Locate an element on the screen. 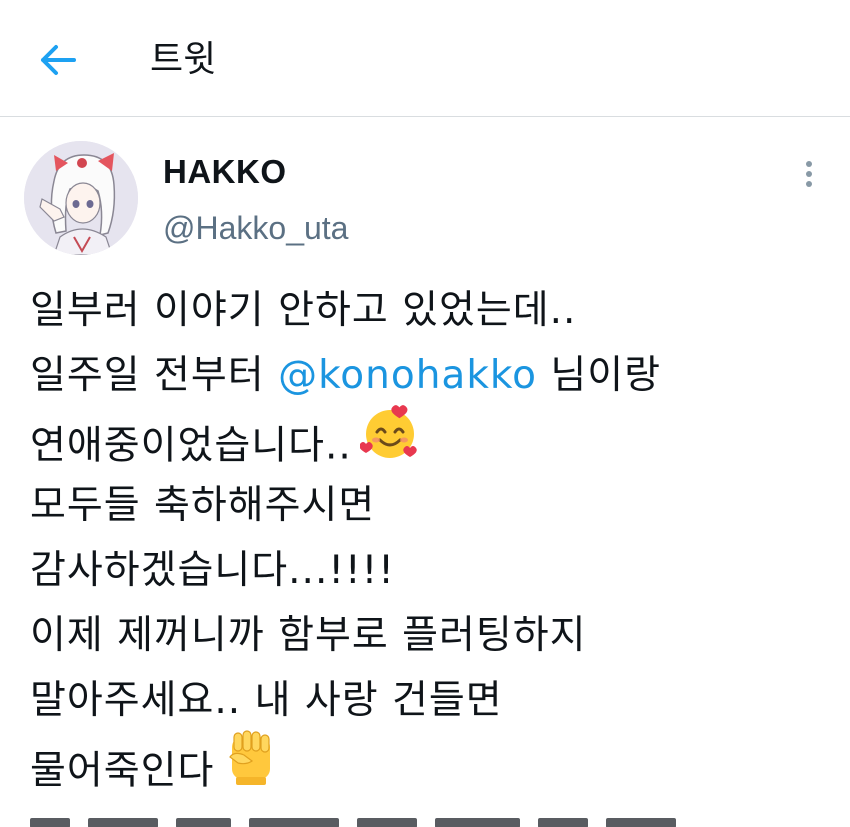 The height and width of the screenshot is (827, 850). tweet-line-text: 연애중이었습니다.. is located at coordinates (191, 446).